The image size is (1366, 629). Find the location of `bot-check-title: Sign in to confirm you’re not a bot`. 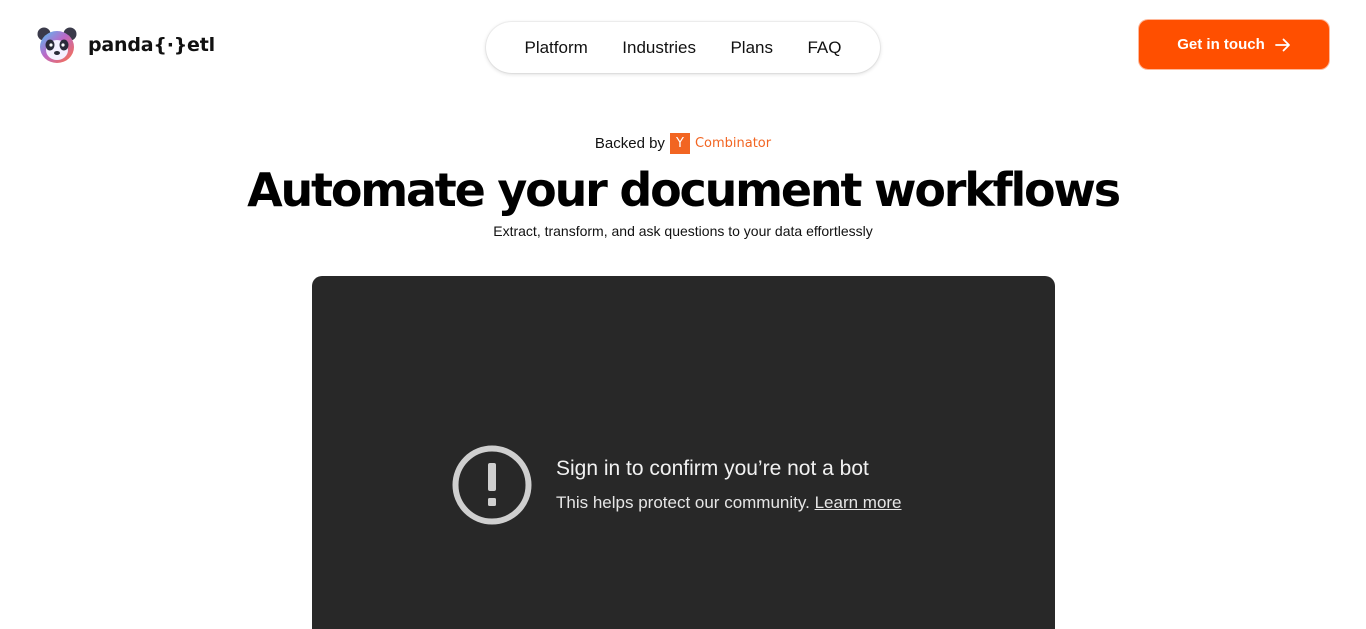

bot-check-title: Sign in to confirm you’re not a bot is located at coordinates (712, 468).